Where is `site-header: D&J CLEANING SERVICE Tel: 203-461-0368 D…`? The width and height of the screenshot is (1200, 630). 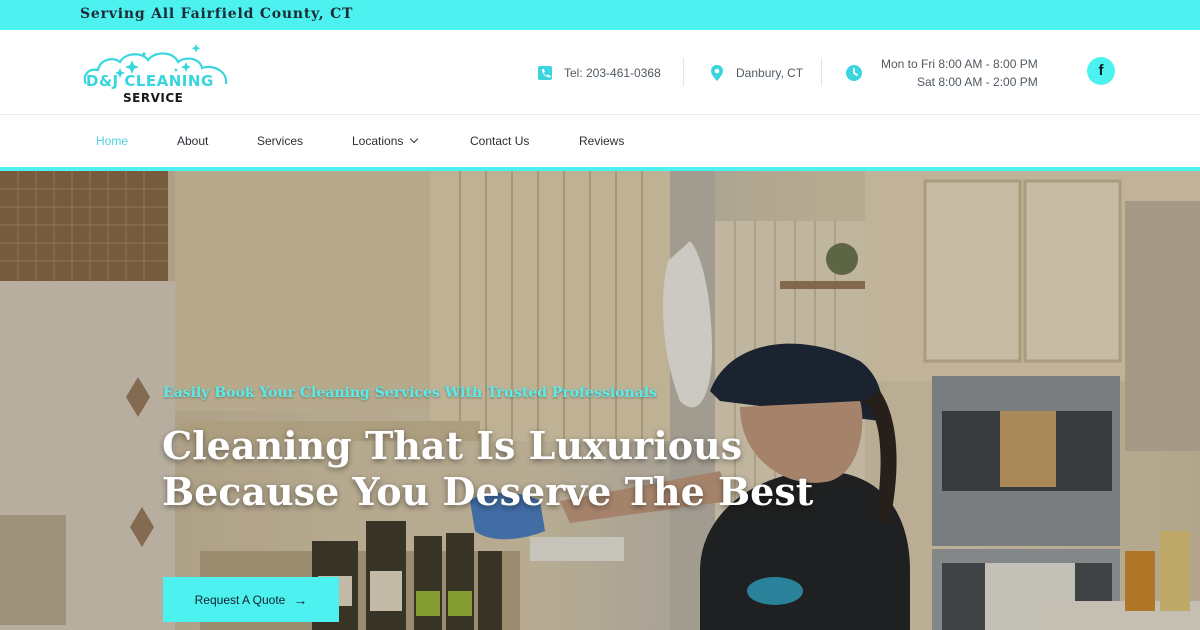
site-header: D&J CLEANING SERVICE Tel: 203-461-0368 D… is located at coordinates (600, 72).